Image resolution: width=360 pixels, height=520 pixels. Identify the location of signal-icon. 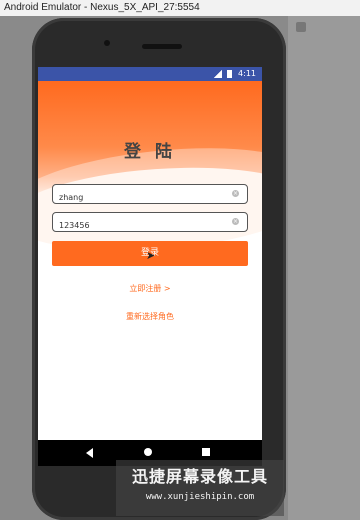
(217, 73).